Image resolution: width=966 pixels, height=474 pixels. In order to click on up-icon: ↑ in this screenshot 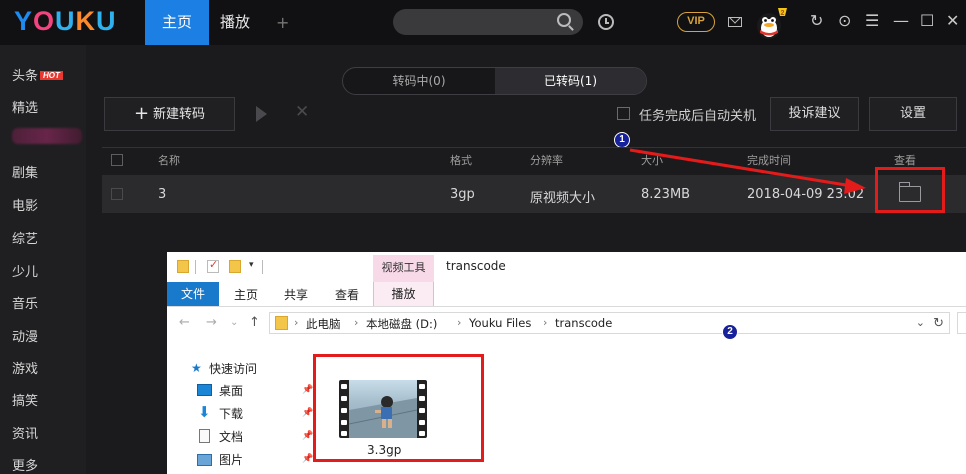, I will do `click(254, 322)`.